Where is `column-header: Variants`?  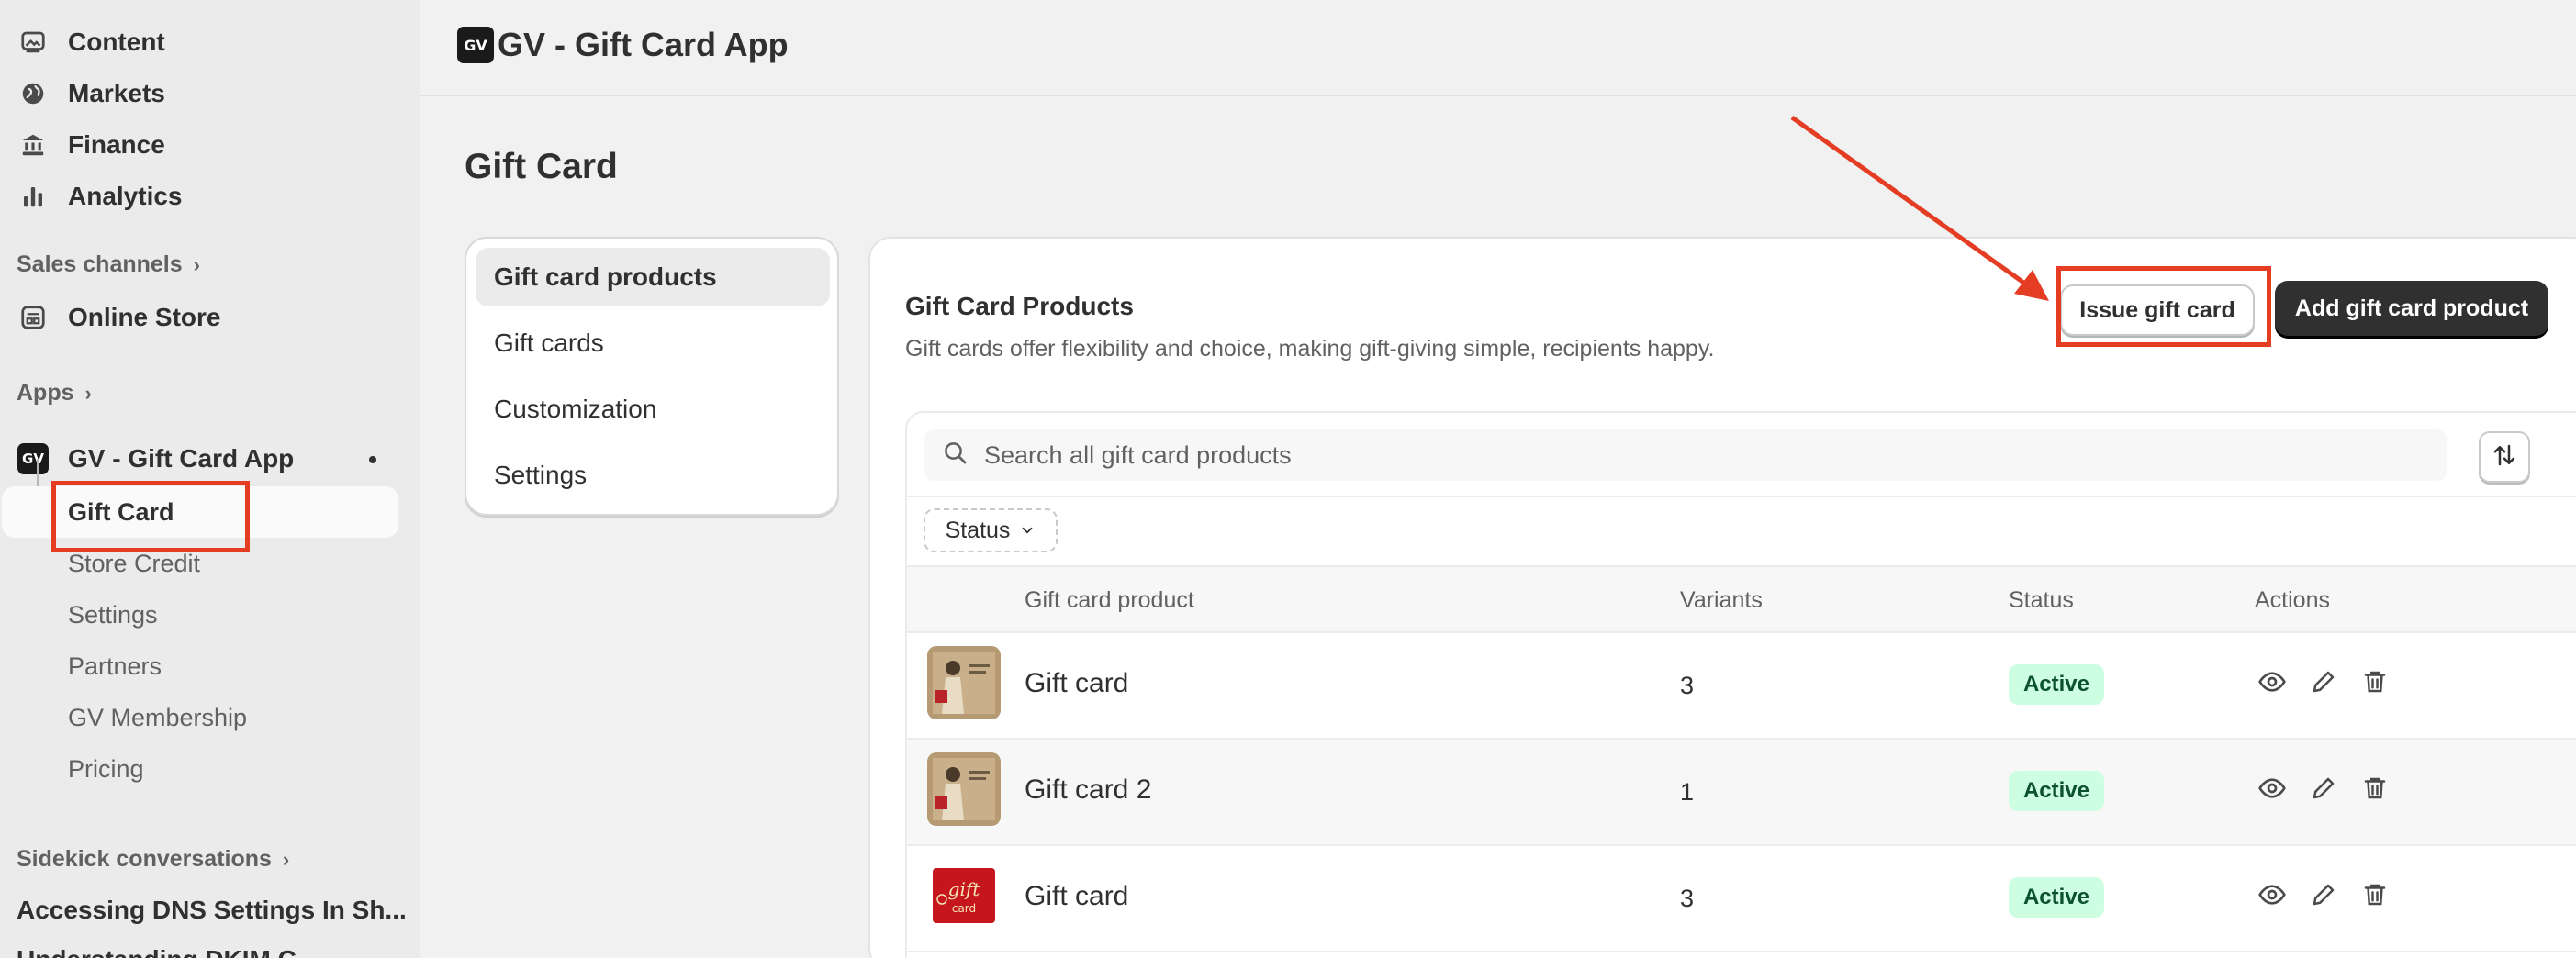 column-header: Variants is located at coordinates (1721, 600).